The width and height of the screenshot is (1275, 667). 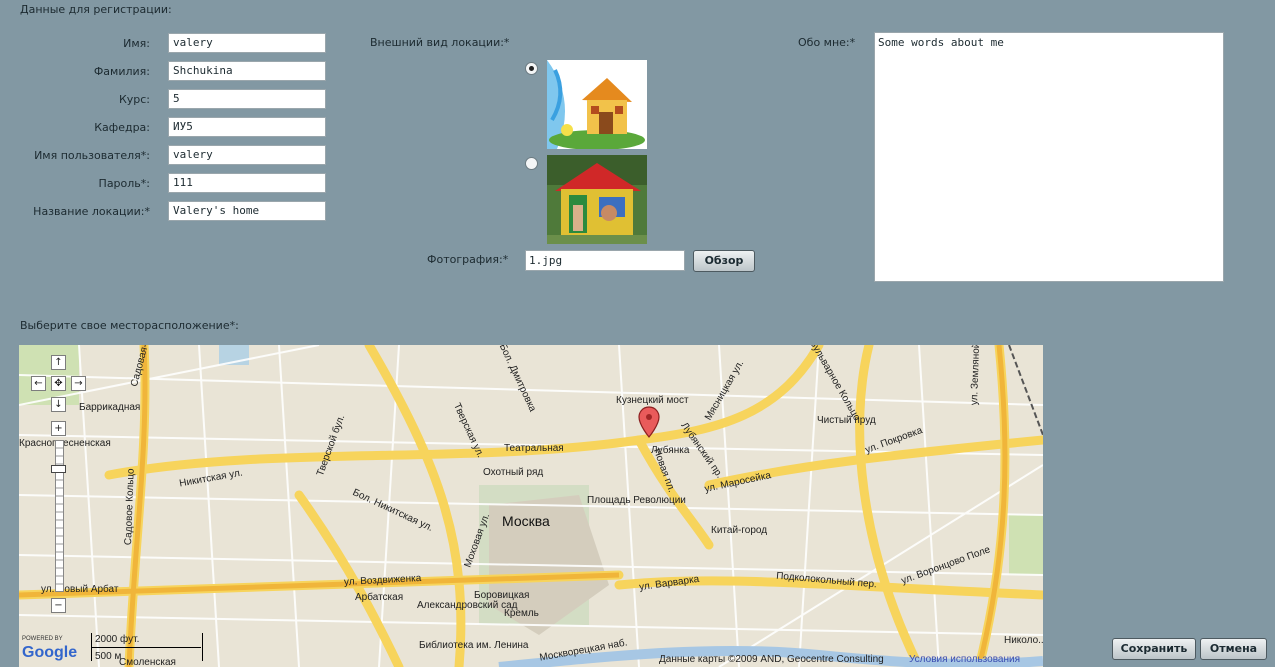 I want to click on location-title: Выберите свое месторасположение*:, so click(x=129, y=325).